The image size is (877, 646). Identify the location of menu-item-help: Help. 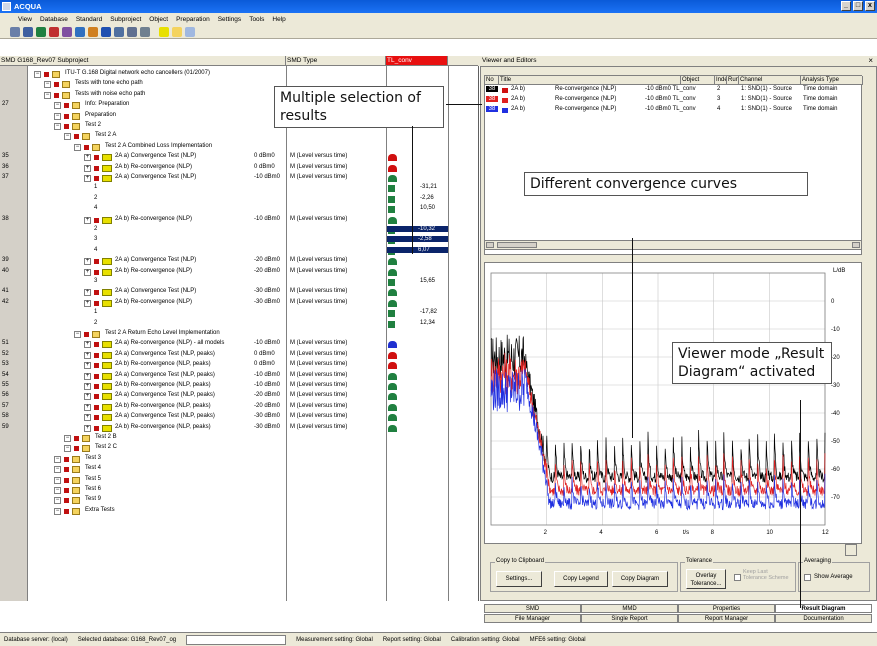
(278, 19).